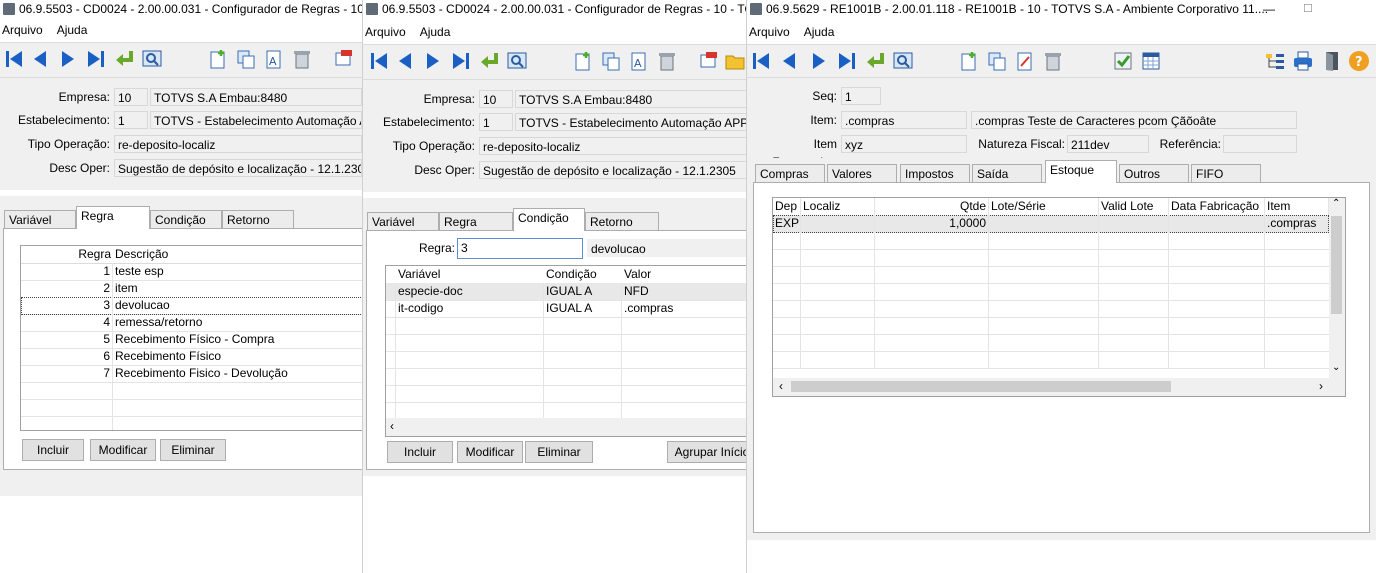  Describe the element at coordinates (1260, 144) in the screenshot. I see `referencia-field` at that location.